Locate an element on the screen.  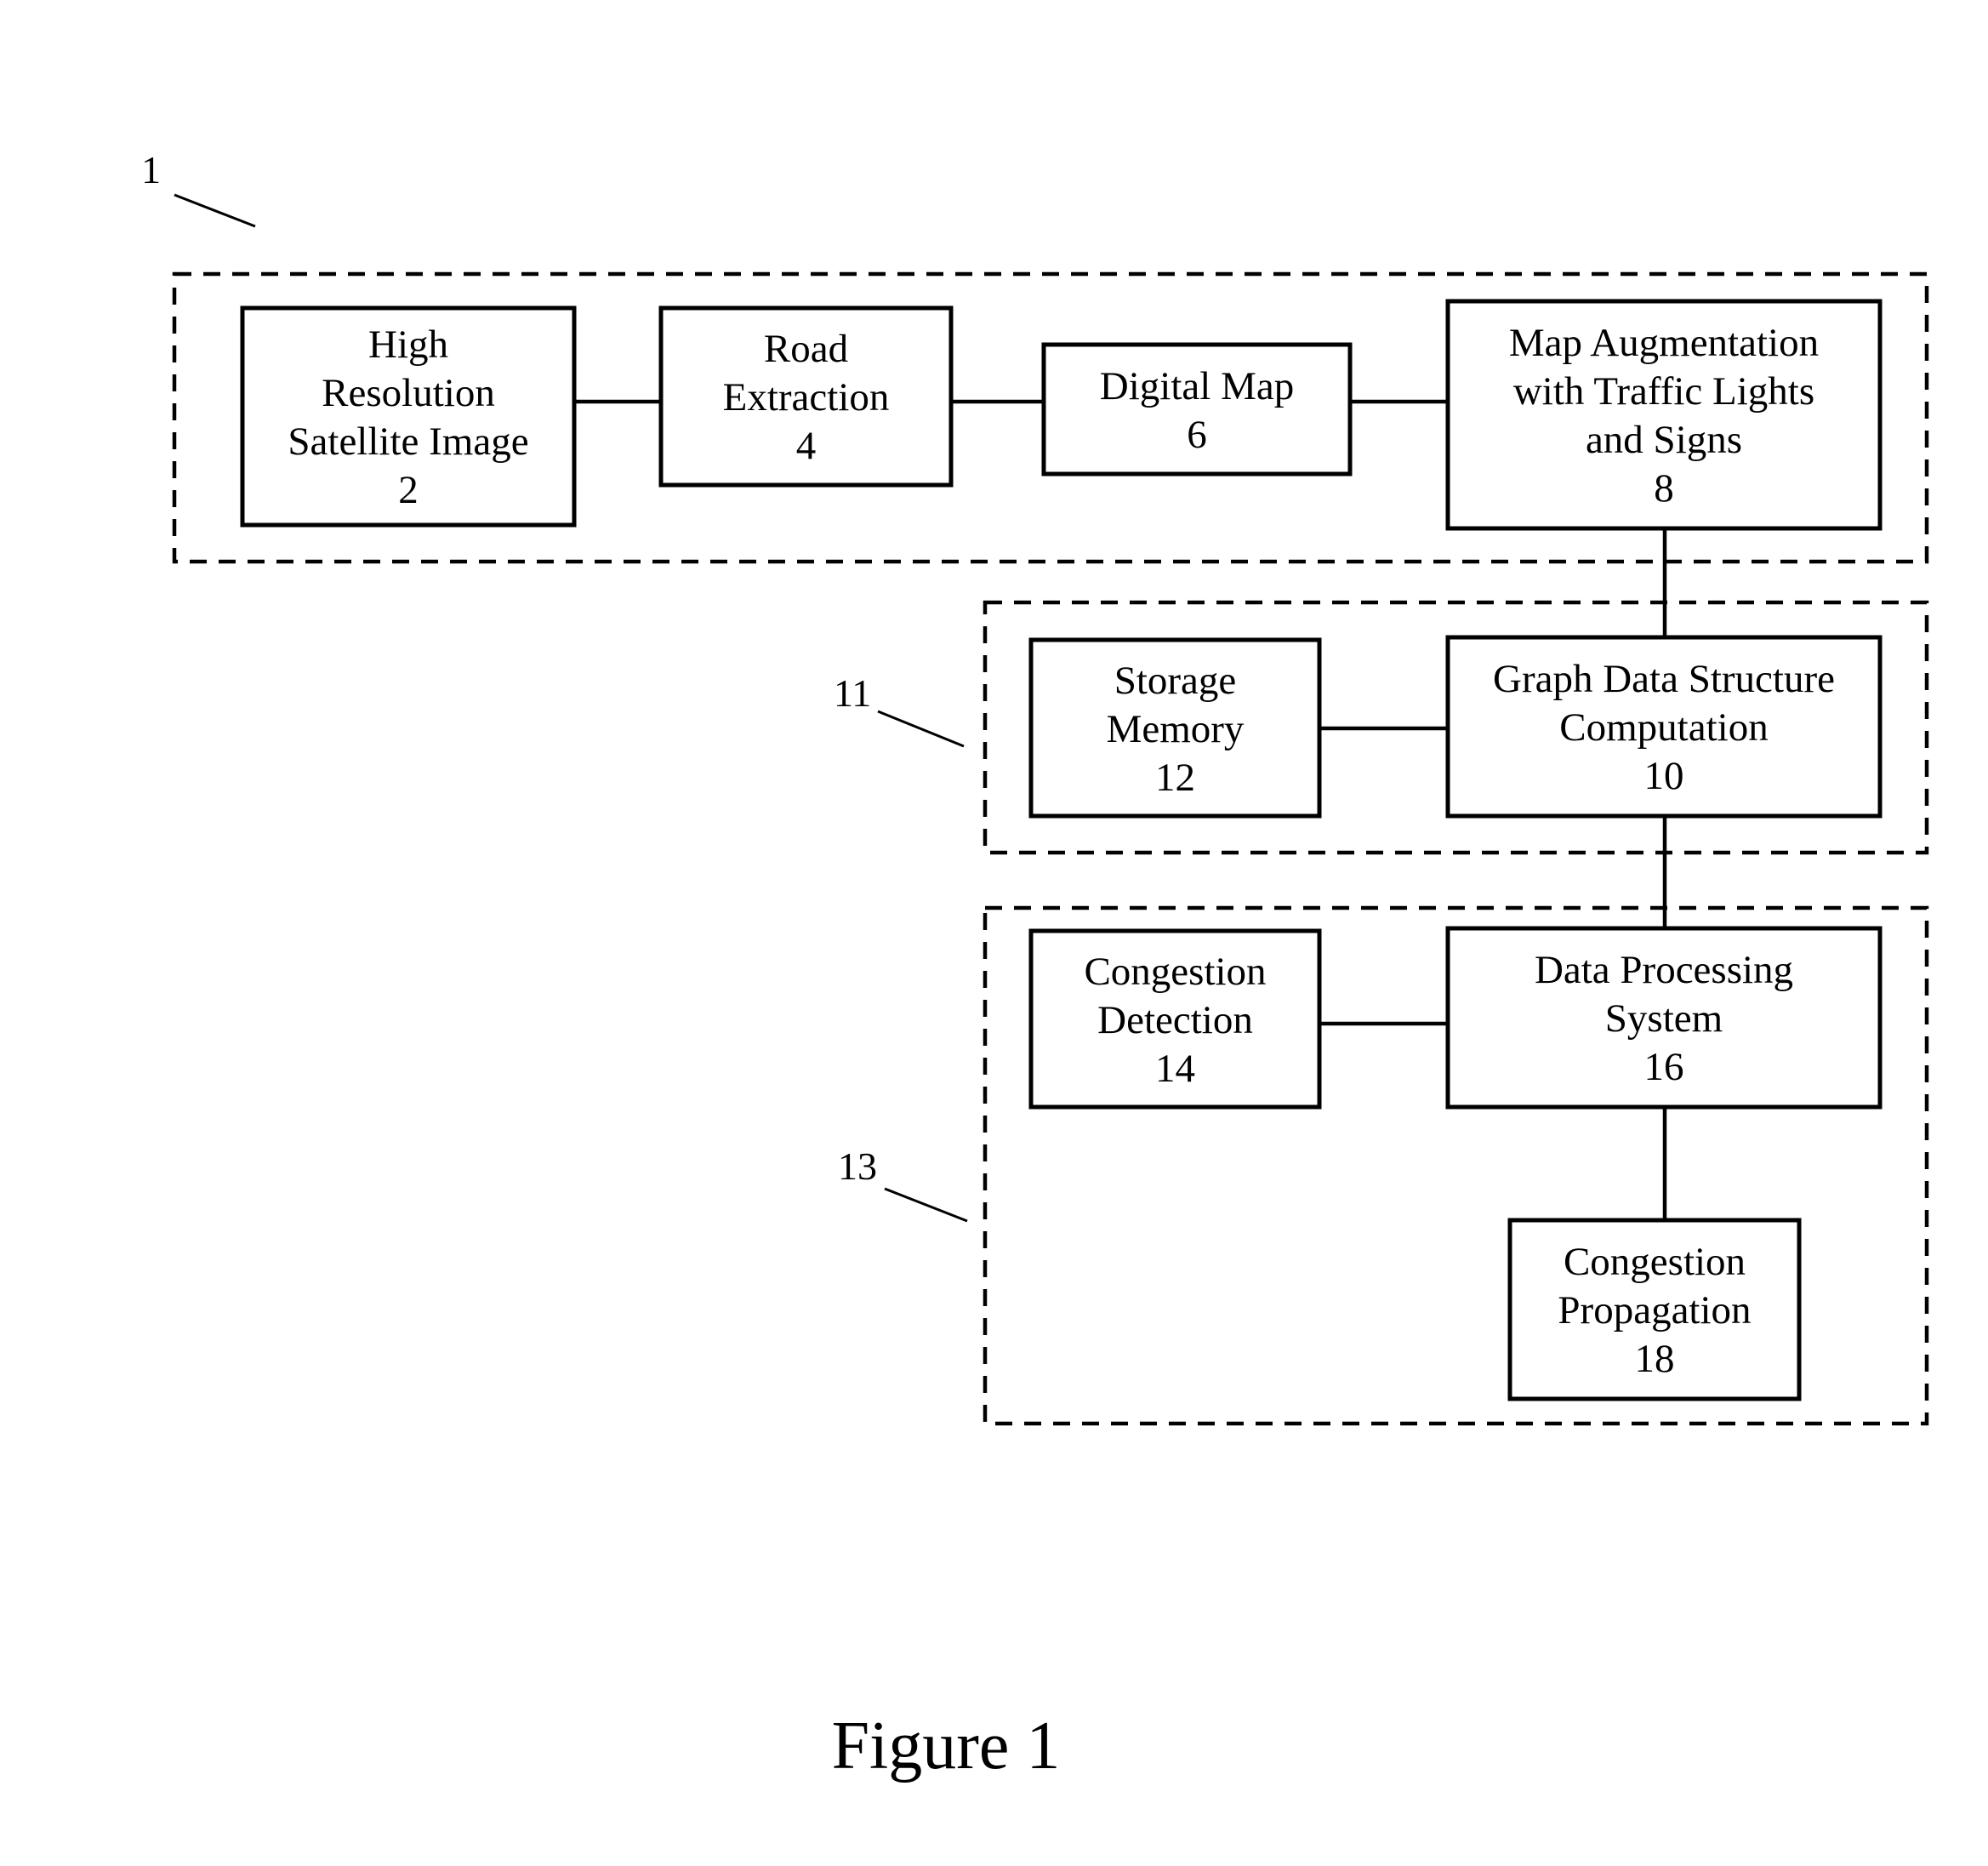
block-reference-number: 12 is located at coordinates (1175, 778).